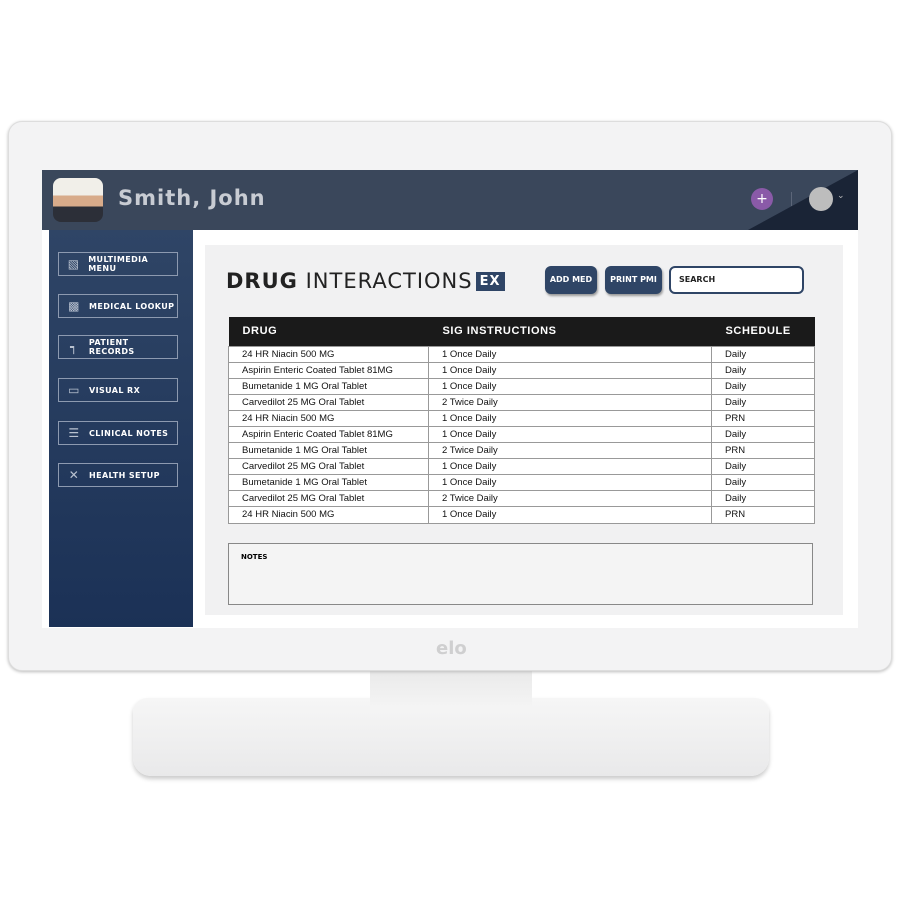  Describe the element at coordinates (451, 686) in the screenshot. I see `monitor-stand-neck` at that location.